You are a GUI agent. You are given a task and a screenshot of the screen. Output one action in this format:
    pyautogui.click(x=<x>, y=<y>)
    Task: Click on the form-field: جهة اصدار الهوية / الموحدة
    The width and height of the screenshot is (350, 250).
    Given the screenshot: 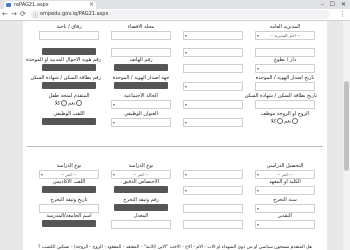 What is the action you would take?
    pyautogui.click(x=141, y=82)
    